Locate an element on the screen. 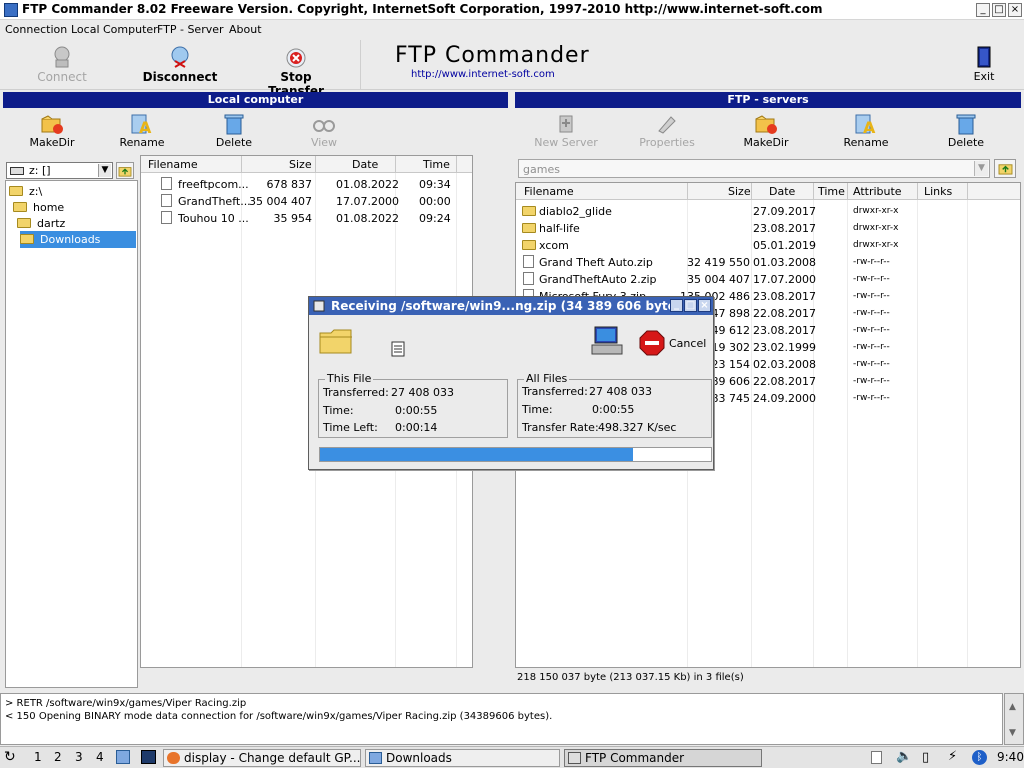 The width and height of the screenshot is (1024, 768). properties-button: Properties is located at coordinates (667, 131).